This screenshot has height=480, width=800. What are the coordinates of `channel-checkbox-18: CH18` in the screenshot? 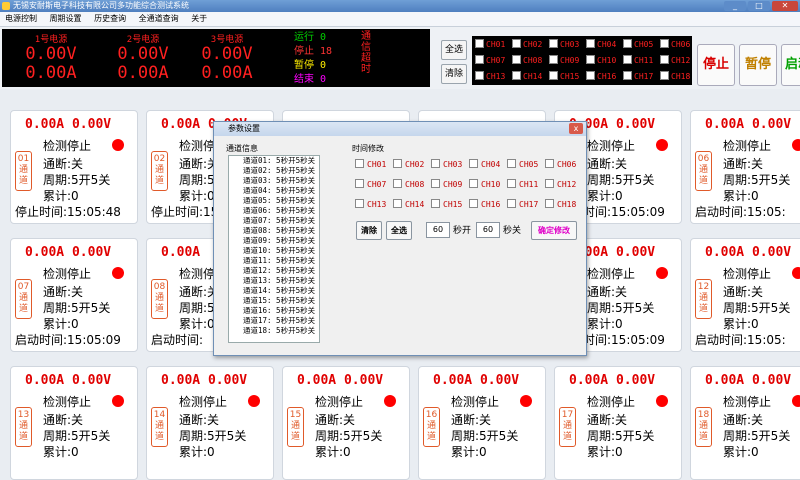 It's located at (675, 76).